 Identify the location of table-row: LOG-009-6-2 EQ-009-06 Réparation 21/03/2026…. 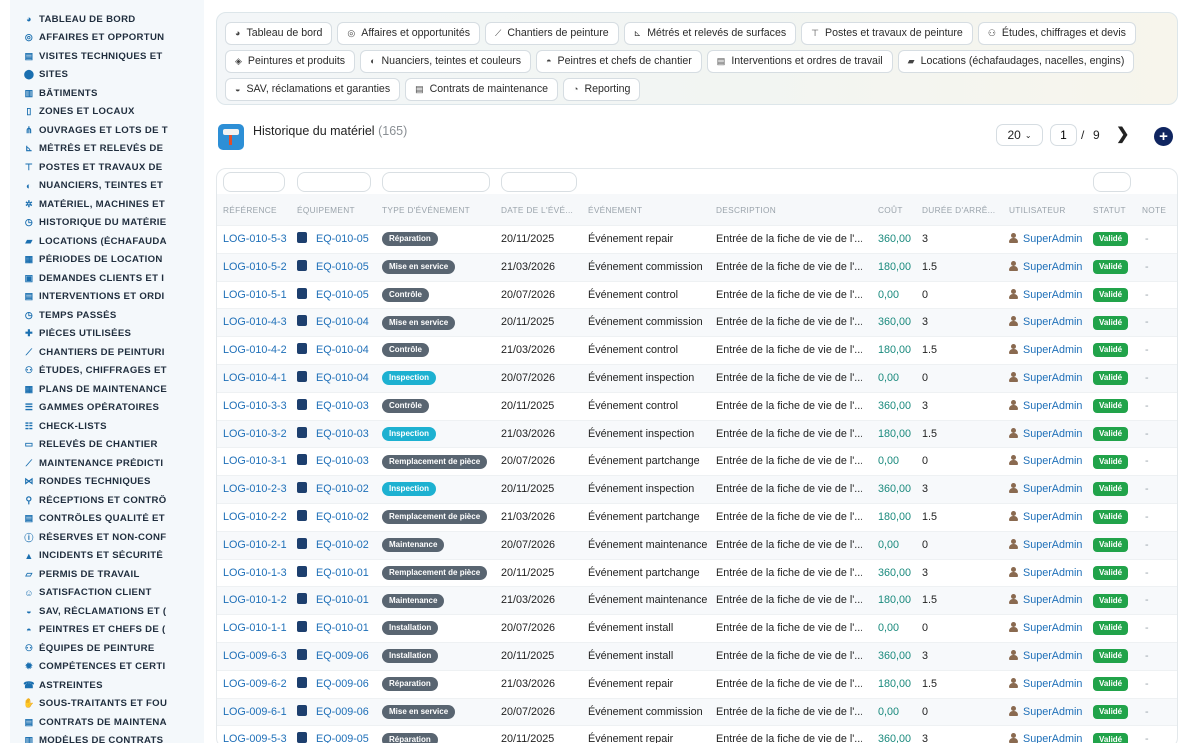
(697, 683).